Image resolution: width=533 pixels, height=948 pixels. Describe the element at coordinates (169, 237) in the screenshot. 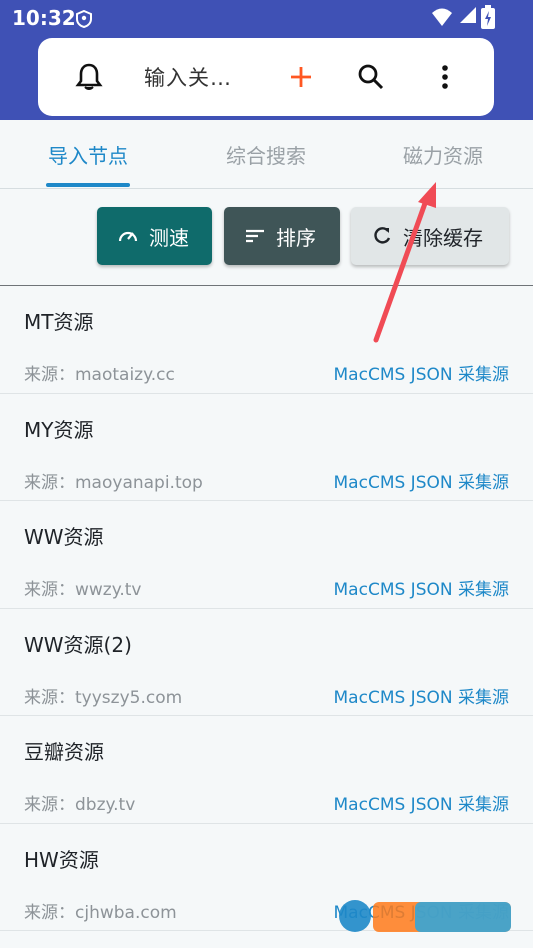

I see `speed-test-label: 测速` at that location.